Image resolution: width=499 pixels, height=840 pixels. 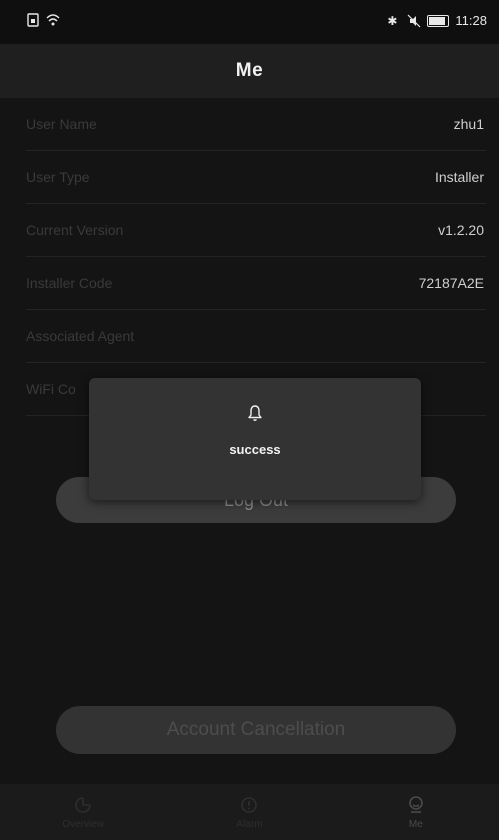 What do you see at coordinates (451, 283) in the screenshot?
I see `info-value: 72187A2E` at bounding box center [451, 283].